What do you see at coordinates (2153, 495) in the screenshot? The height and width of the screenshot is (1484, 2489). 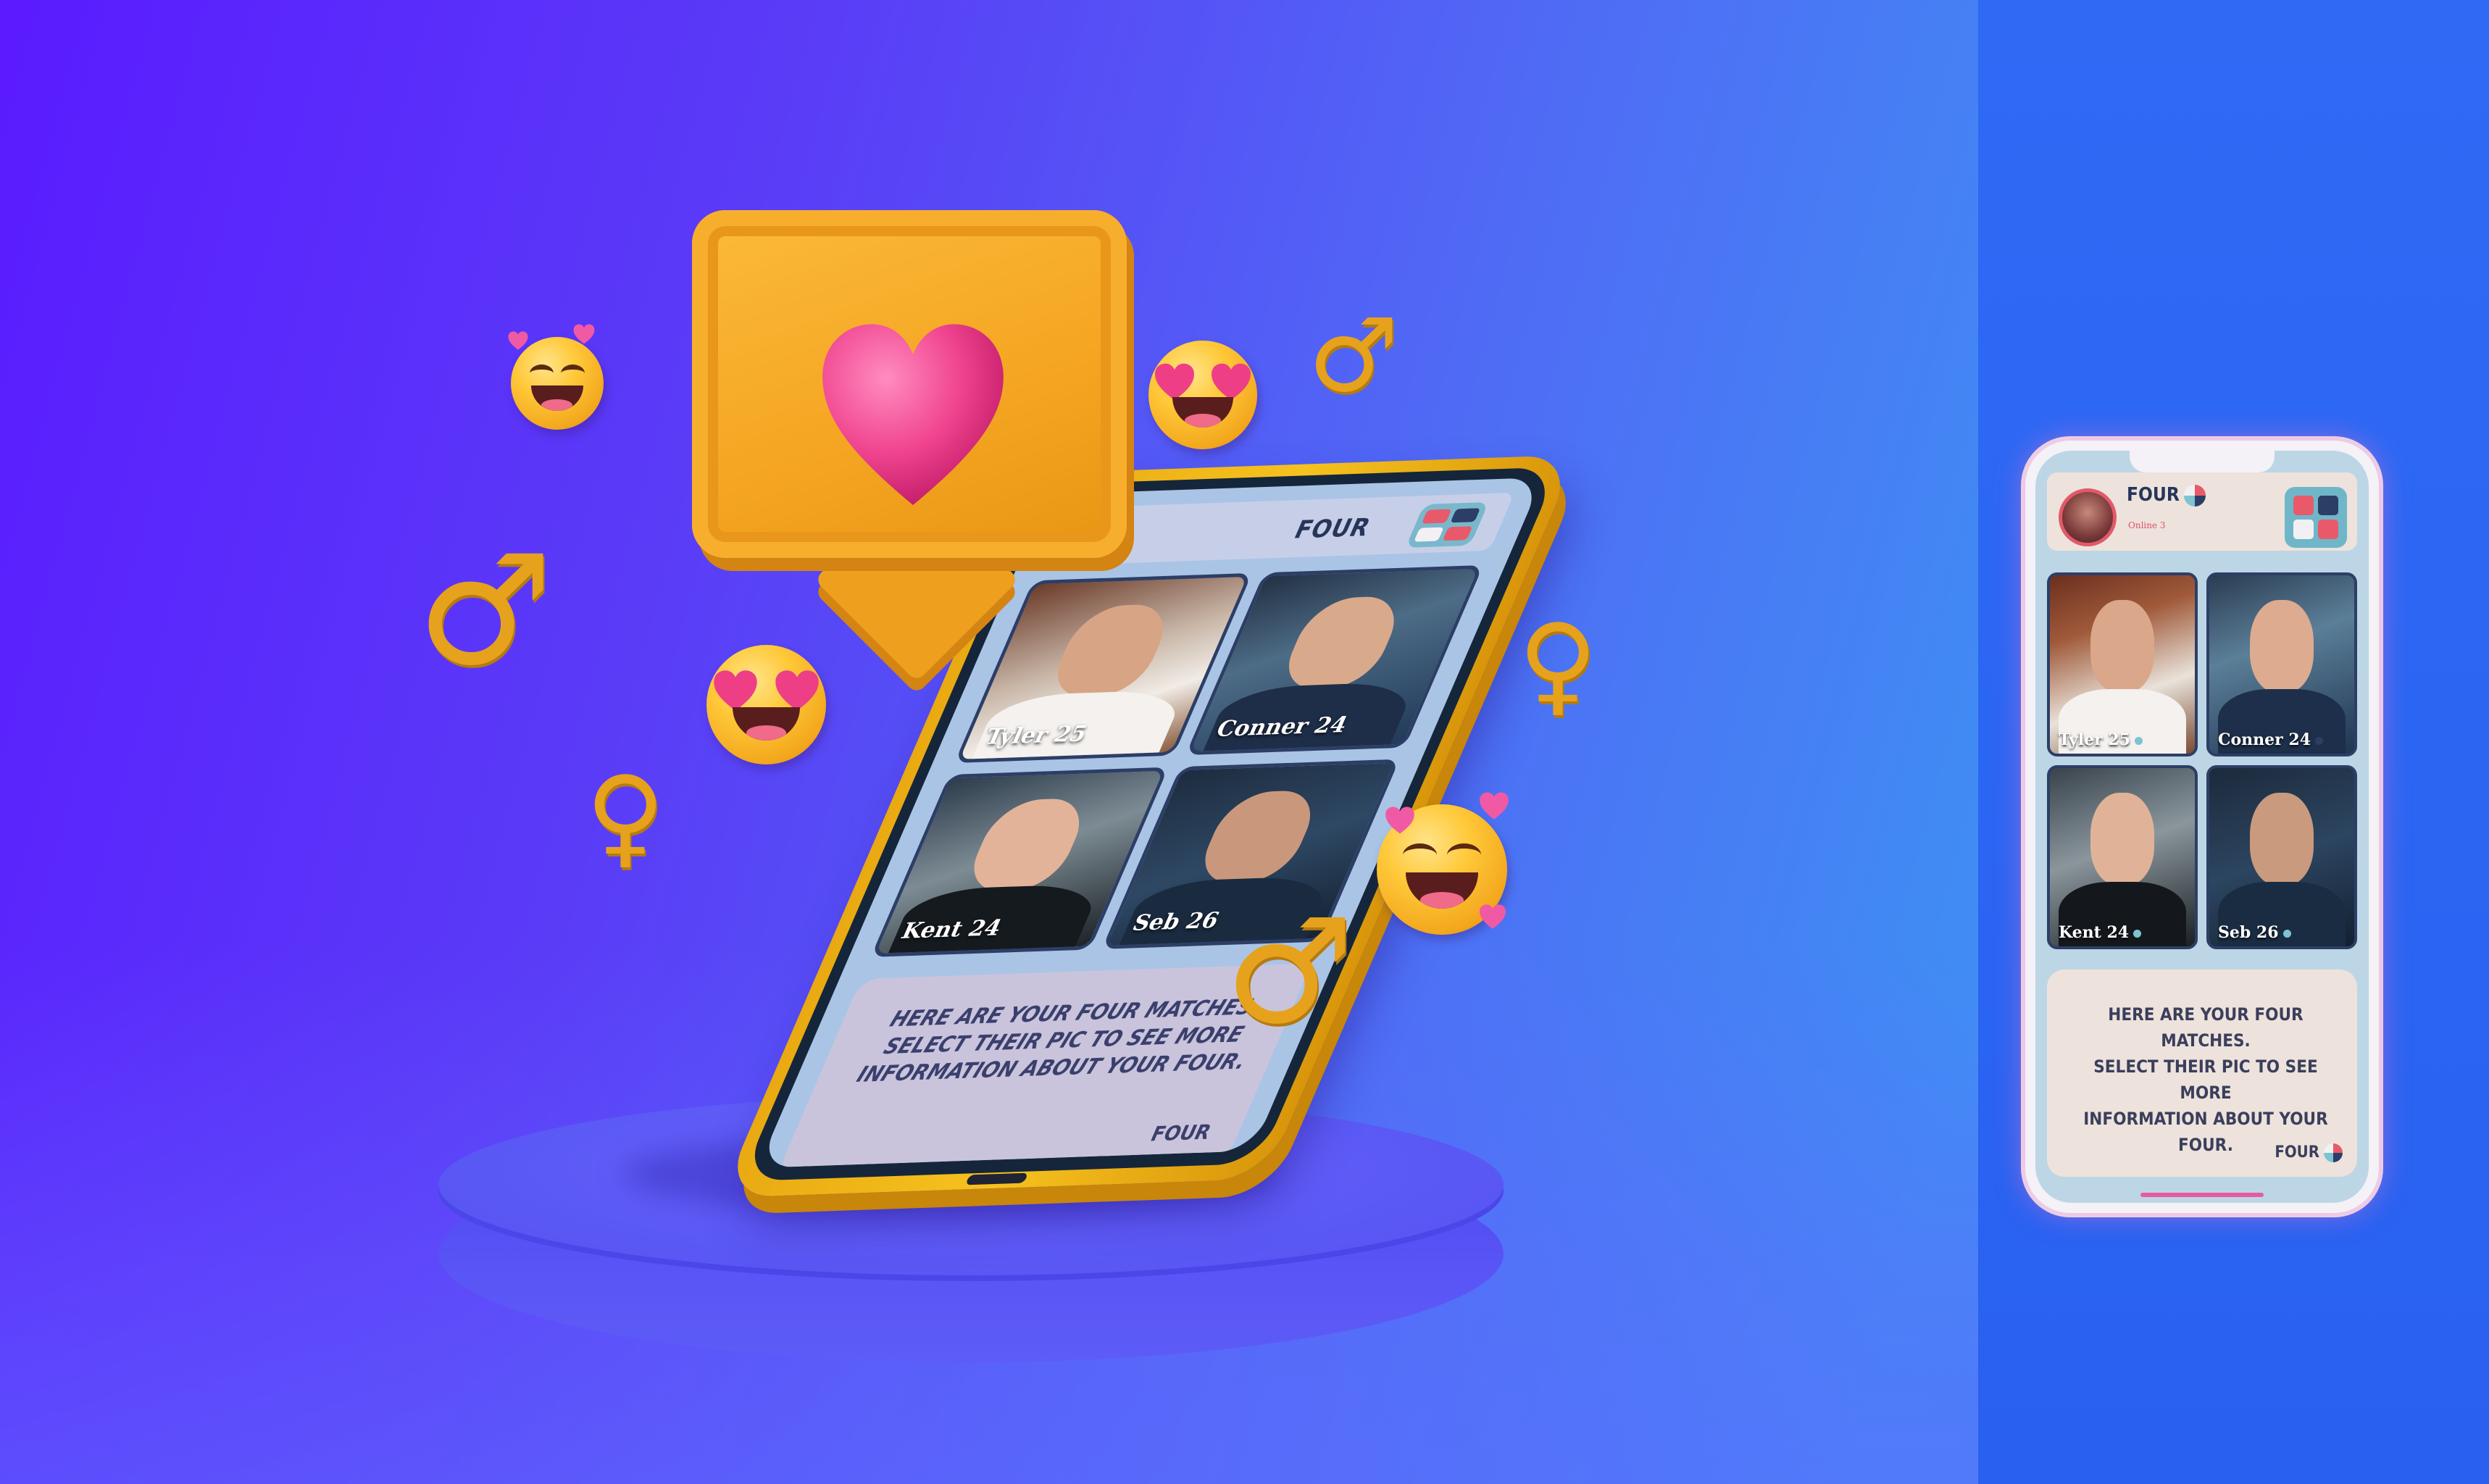 I see `brand-name: FOUR` at bounding box center [2153, 495].